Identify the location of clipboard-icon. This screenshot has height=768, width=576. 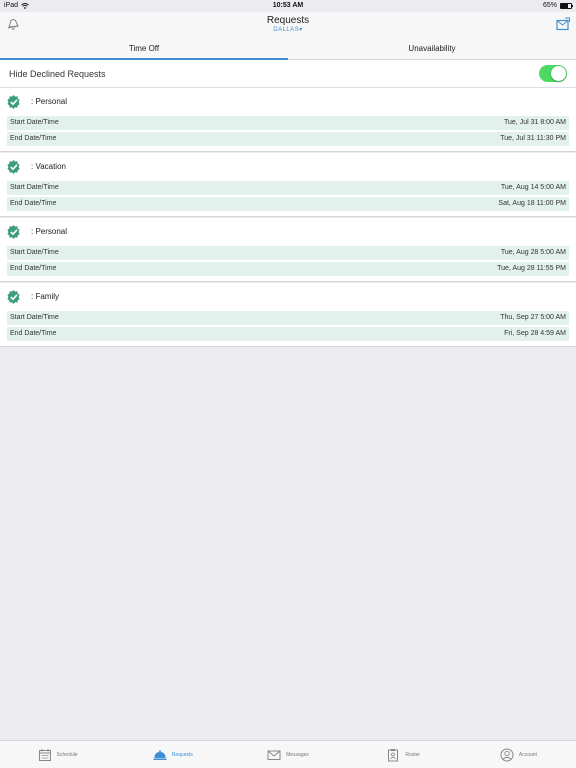
(393, 754).